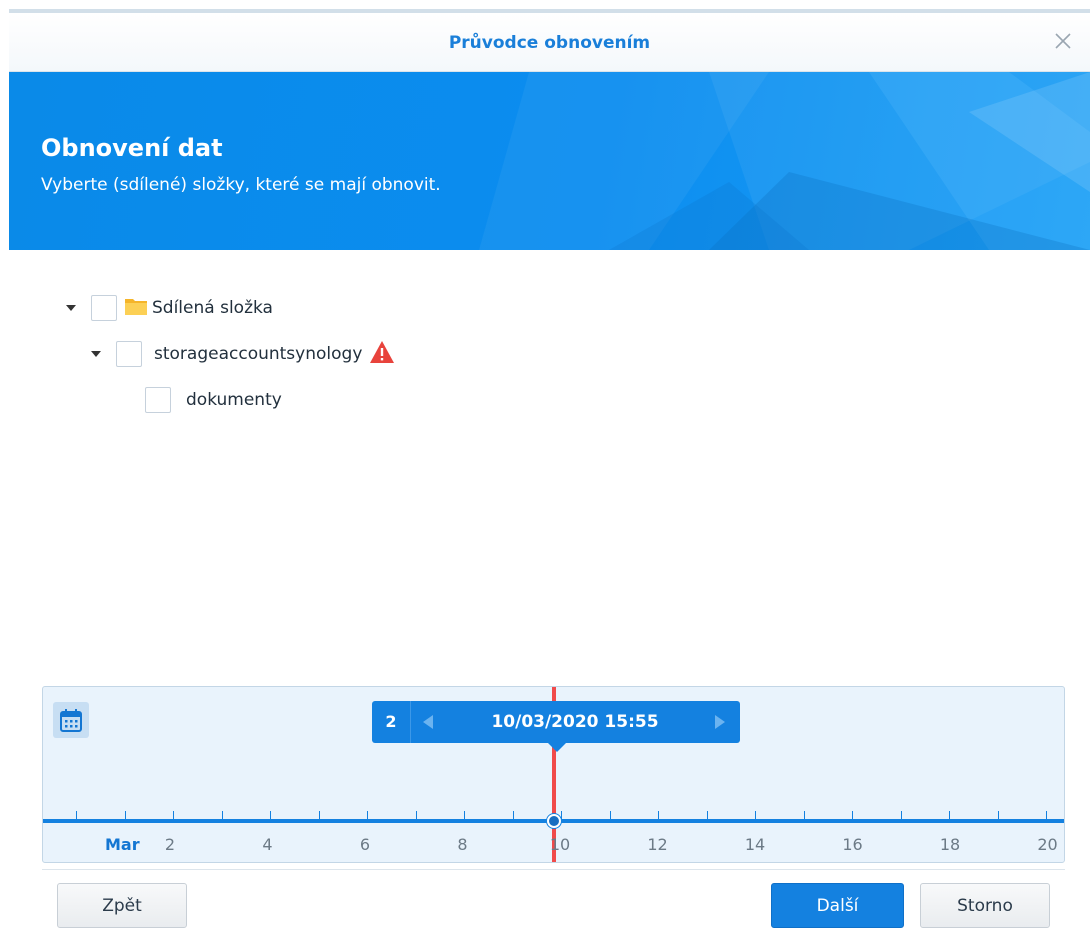 This screenshot has height=935, width=1090. What do you see at coordinates (720, 724) in the screenshot?
I see `next-version-icon` at bounding box center [720, 724].